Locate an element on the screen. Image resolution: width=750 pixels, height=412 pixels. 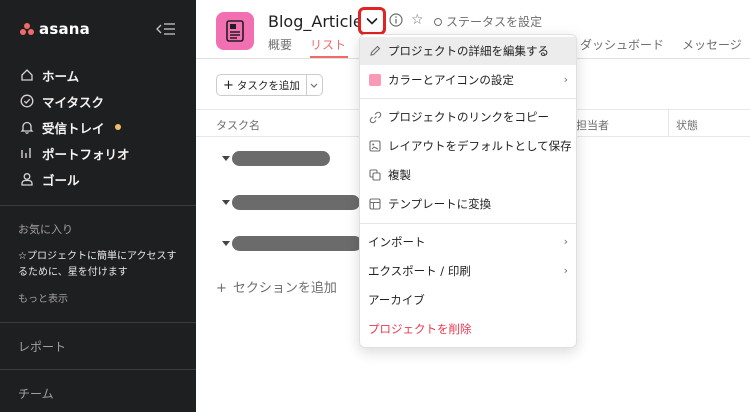
layout-icon is located at coordinates (375, 146).